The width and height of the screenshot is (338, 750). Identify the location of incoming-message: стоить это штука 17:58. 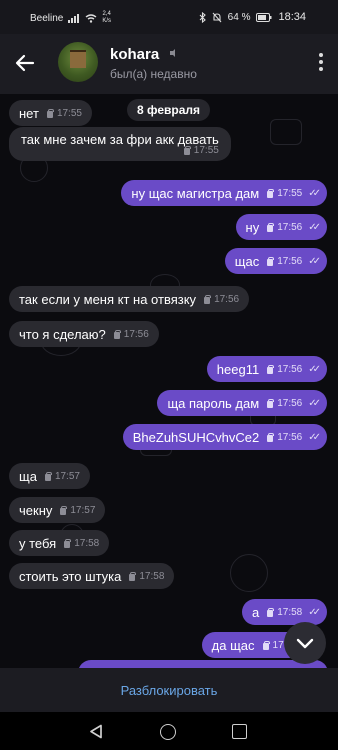
(92, 576).